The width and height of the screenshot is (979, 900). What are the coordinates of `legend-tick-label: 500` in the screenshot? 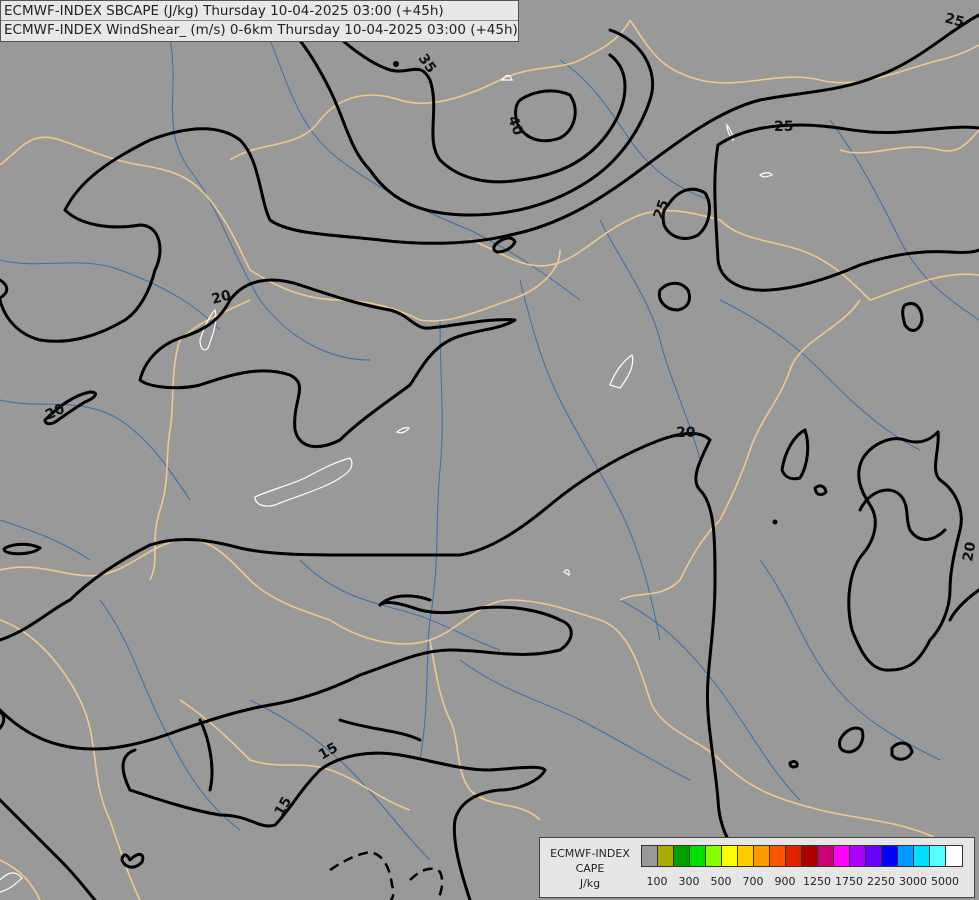 It's located at (721, 881).